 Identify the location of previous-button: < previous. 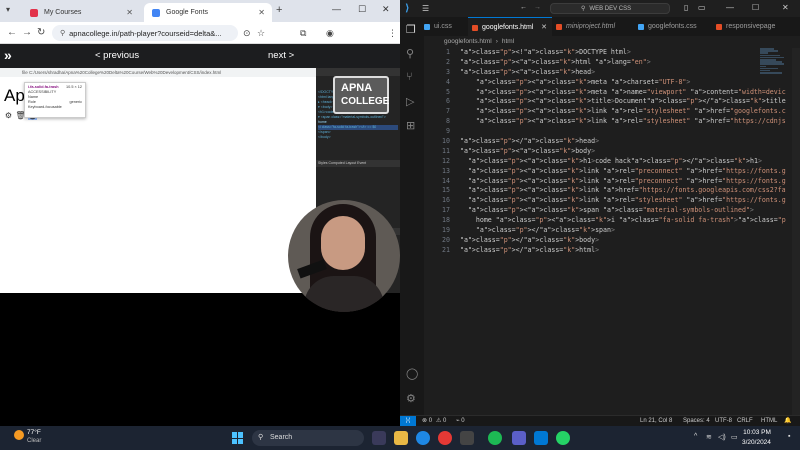
(117, 55).